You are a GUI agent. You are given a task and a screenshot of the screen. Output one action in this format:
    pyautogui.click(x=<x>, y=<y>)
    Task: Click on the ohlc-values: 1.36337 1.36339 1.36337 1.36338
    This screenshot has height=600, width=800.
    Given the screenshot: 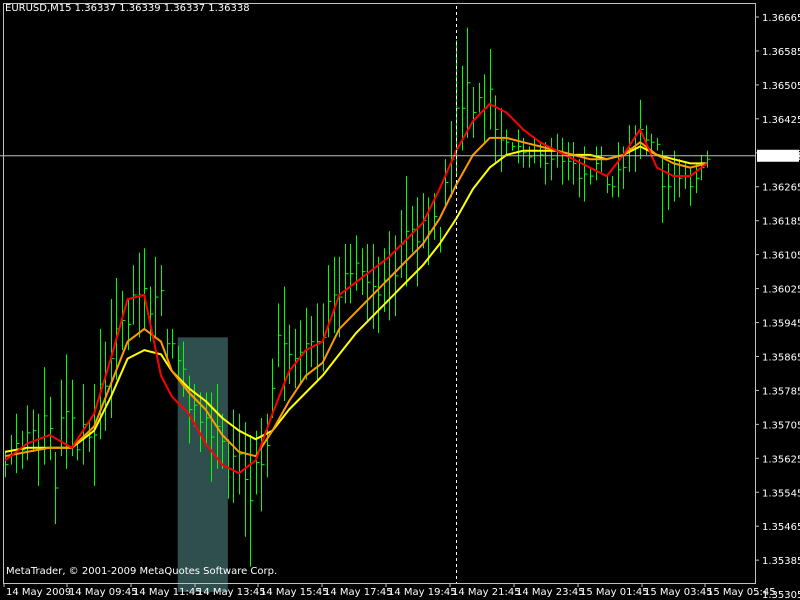 What is the action you would take?
    pyautogui.click(x=162, y=8)
    